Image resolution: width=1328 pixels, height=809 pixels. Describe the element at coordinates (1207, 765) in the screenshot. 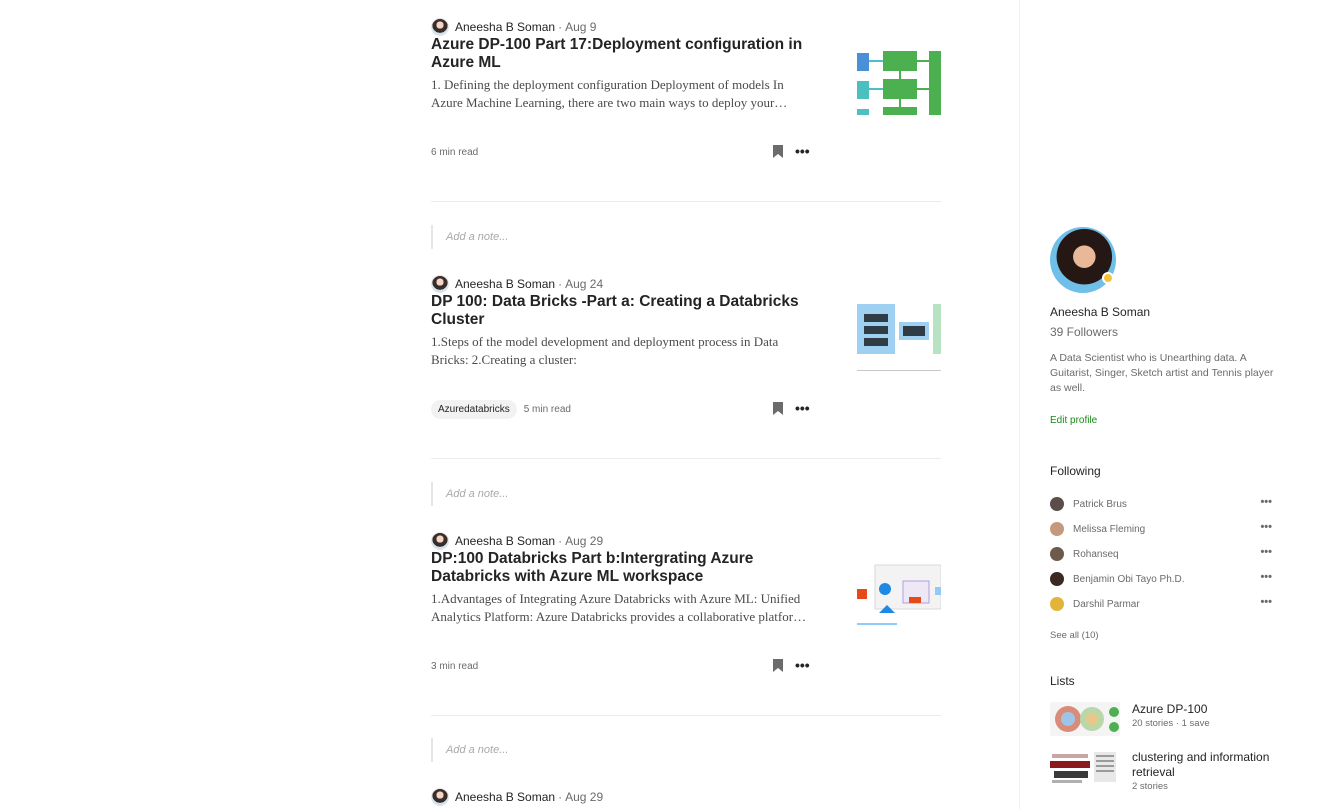

I see `list-title: clustering and information retrieval` at that location.